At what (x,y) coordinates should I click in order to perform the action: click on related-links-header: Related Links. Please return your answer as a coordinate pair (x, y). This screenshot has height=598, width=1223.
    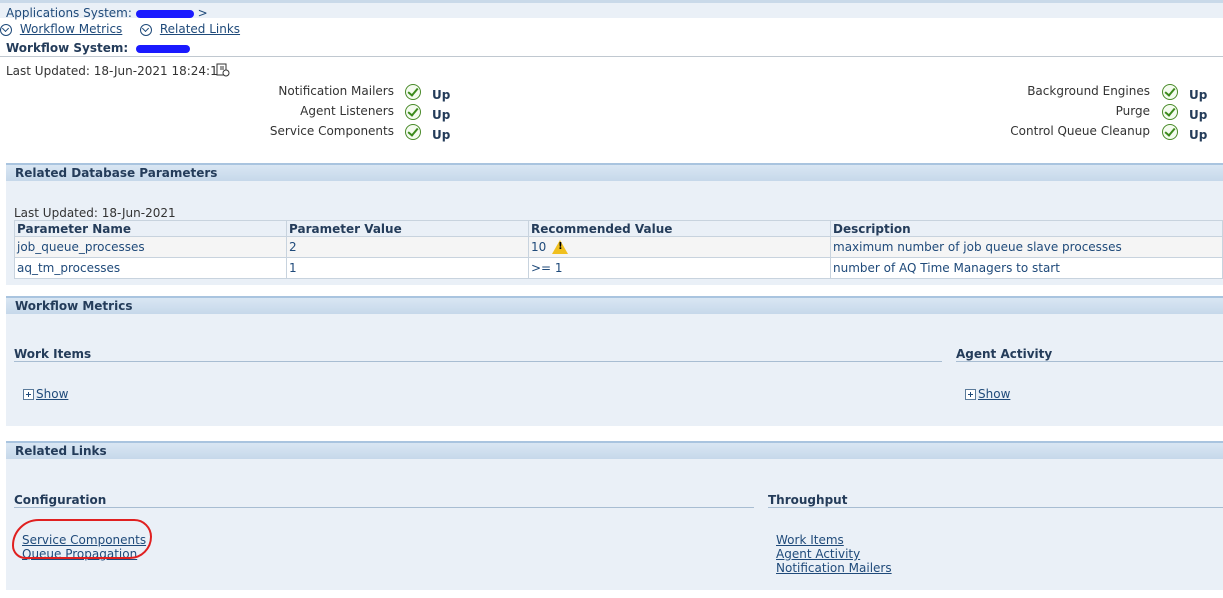
    Looking at the image, I should click on (614, 450).